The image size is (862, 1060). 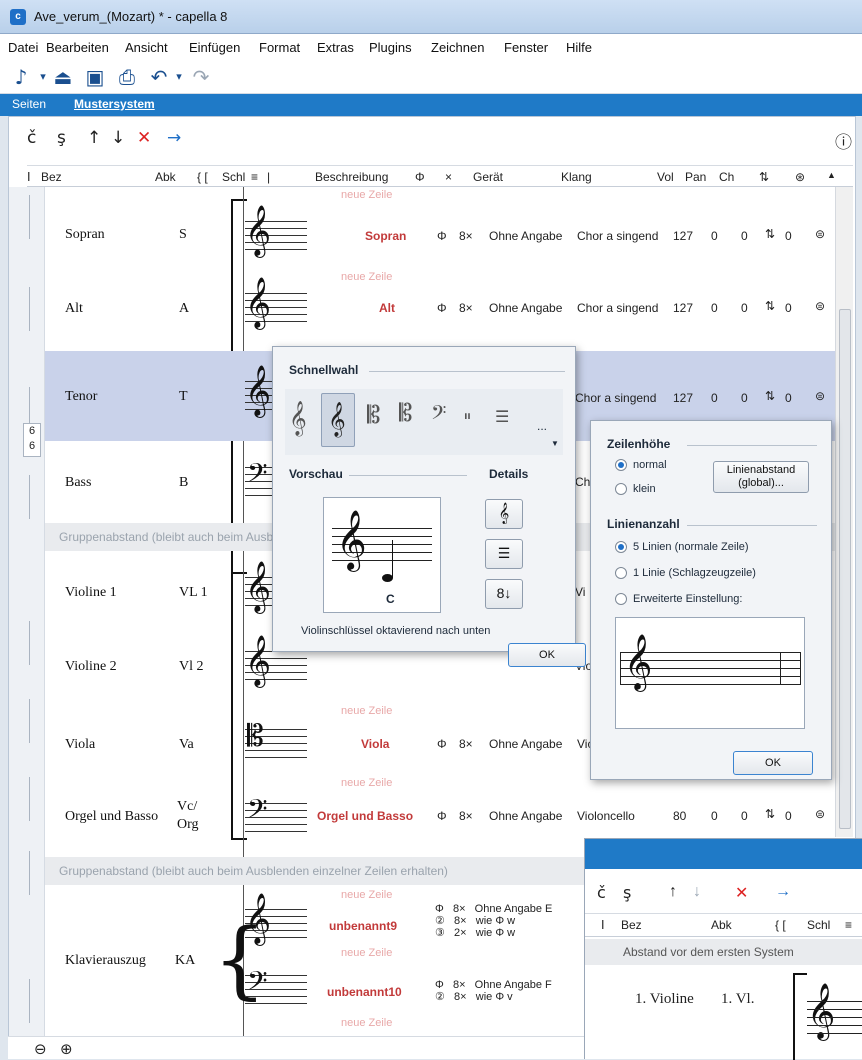 What do you see at coordinates (582, 482) in the screenshot?
I see `row-klang: Ch` at bounding box center [582, 482].